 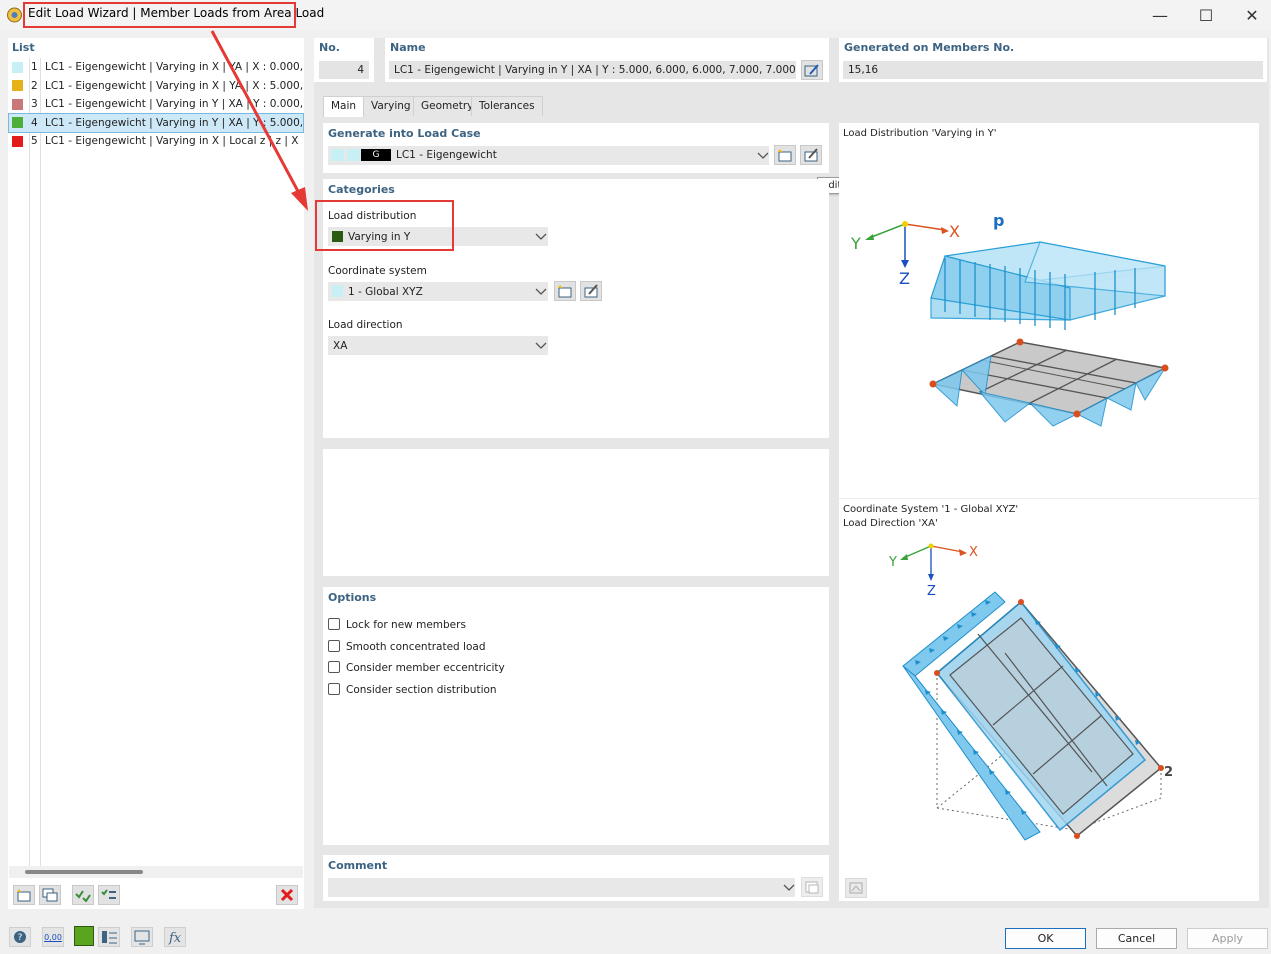 I want to click on preview-bottom-title-1: Coordinate System '1 - Global XYZ', so click(x=931, y=509).